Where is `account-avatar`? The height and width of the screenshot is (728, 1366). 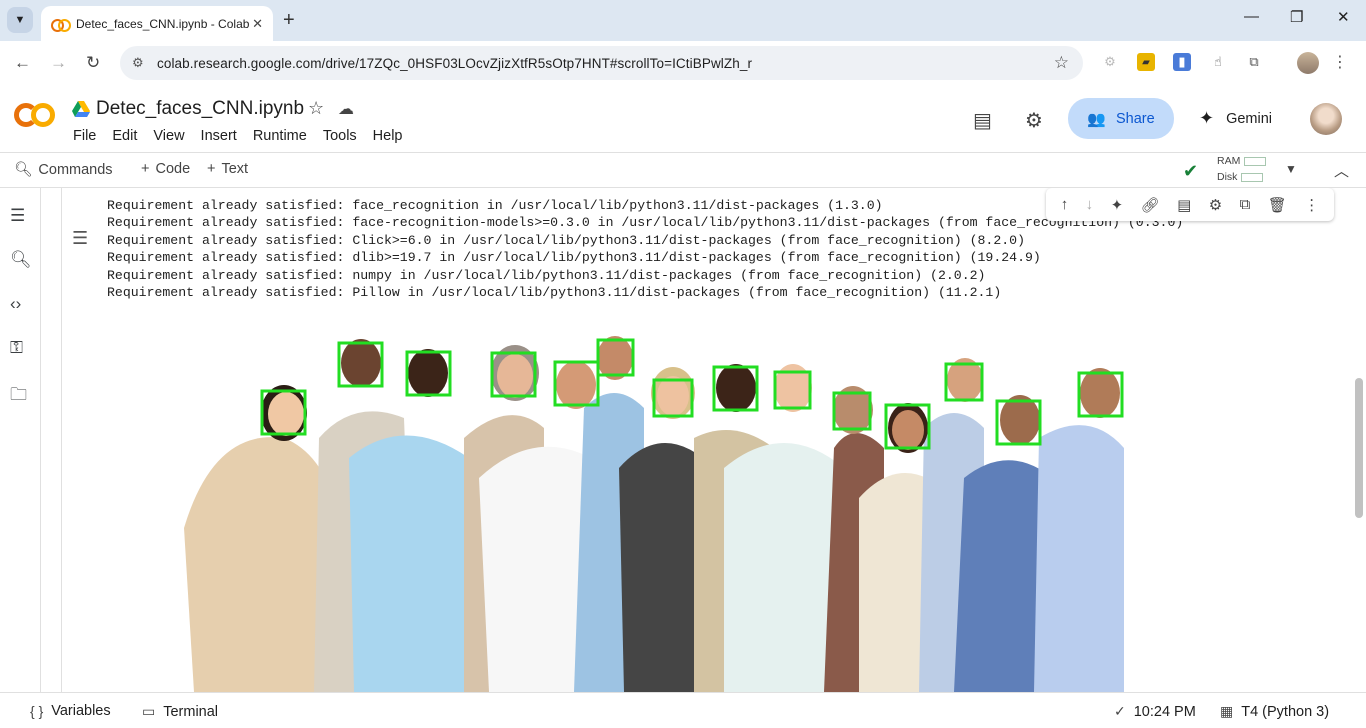
account-avatar is located at coordinates (1326, 119).